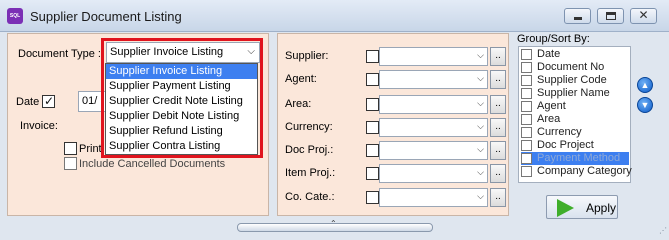  What do you see at coordinates (553, 39) in the screenshot?
I see `group-sort-title: Group/Sort By:` at bounding box center [553, 39].